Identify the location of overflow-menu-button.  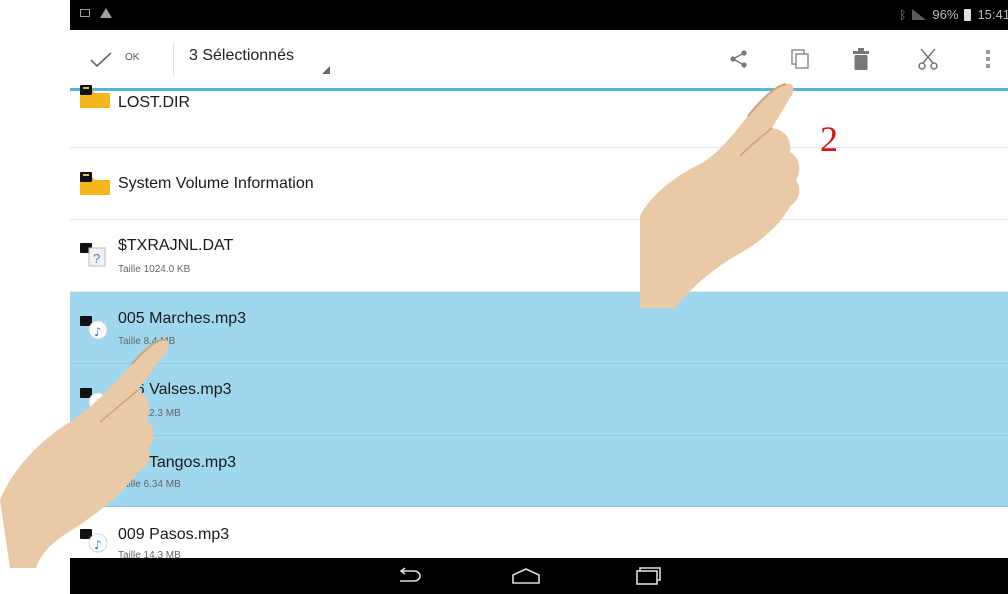
(988, 59).